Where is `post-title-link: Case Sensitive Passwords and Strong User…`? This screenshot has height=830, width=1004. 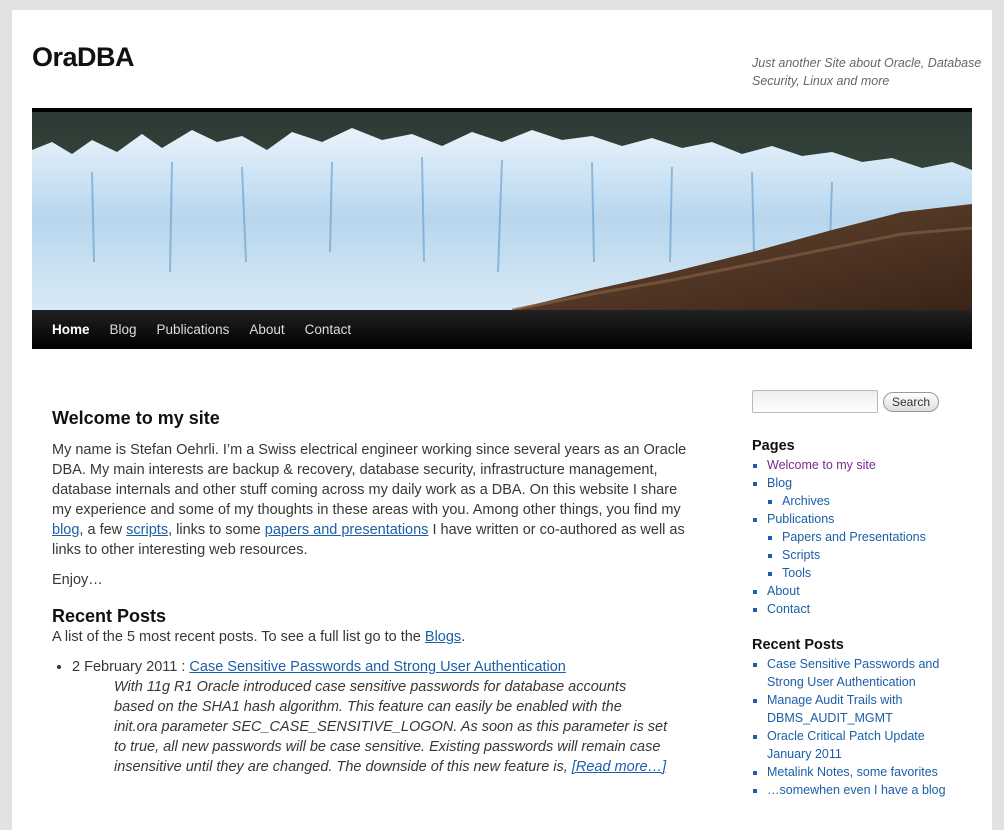
post-title-link: Case Sensitive Passwords and Strong User… is located at coordinates (377, 667).